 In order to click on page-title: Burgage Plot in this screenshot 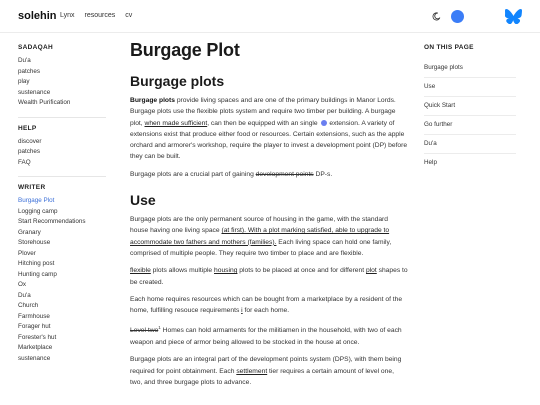, I will do `click(185, 50)`.